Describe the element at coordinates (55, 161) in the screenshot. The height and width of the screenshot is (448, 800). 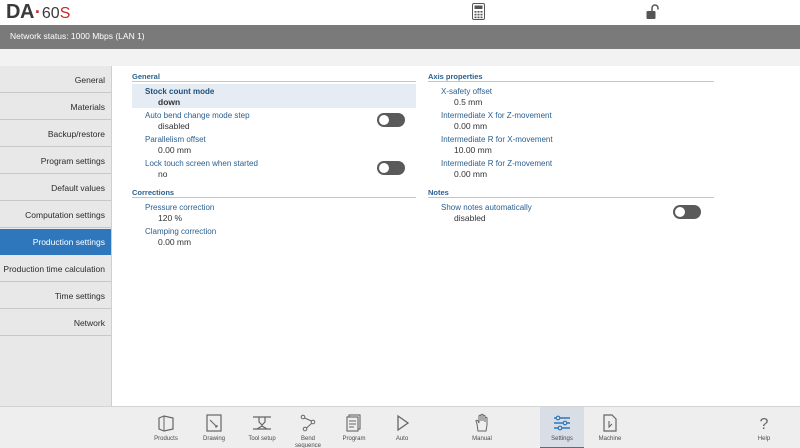
I see `sidebar-item-program-settings: Program settings` at that location.